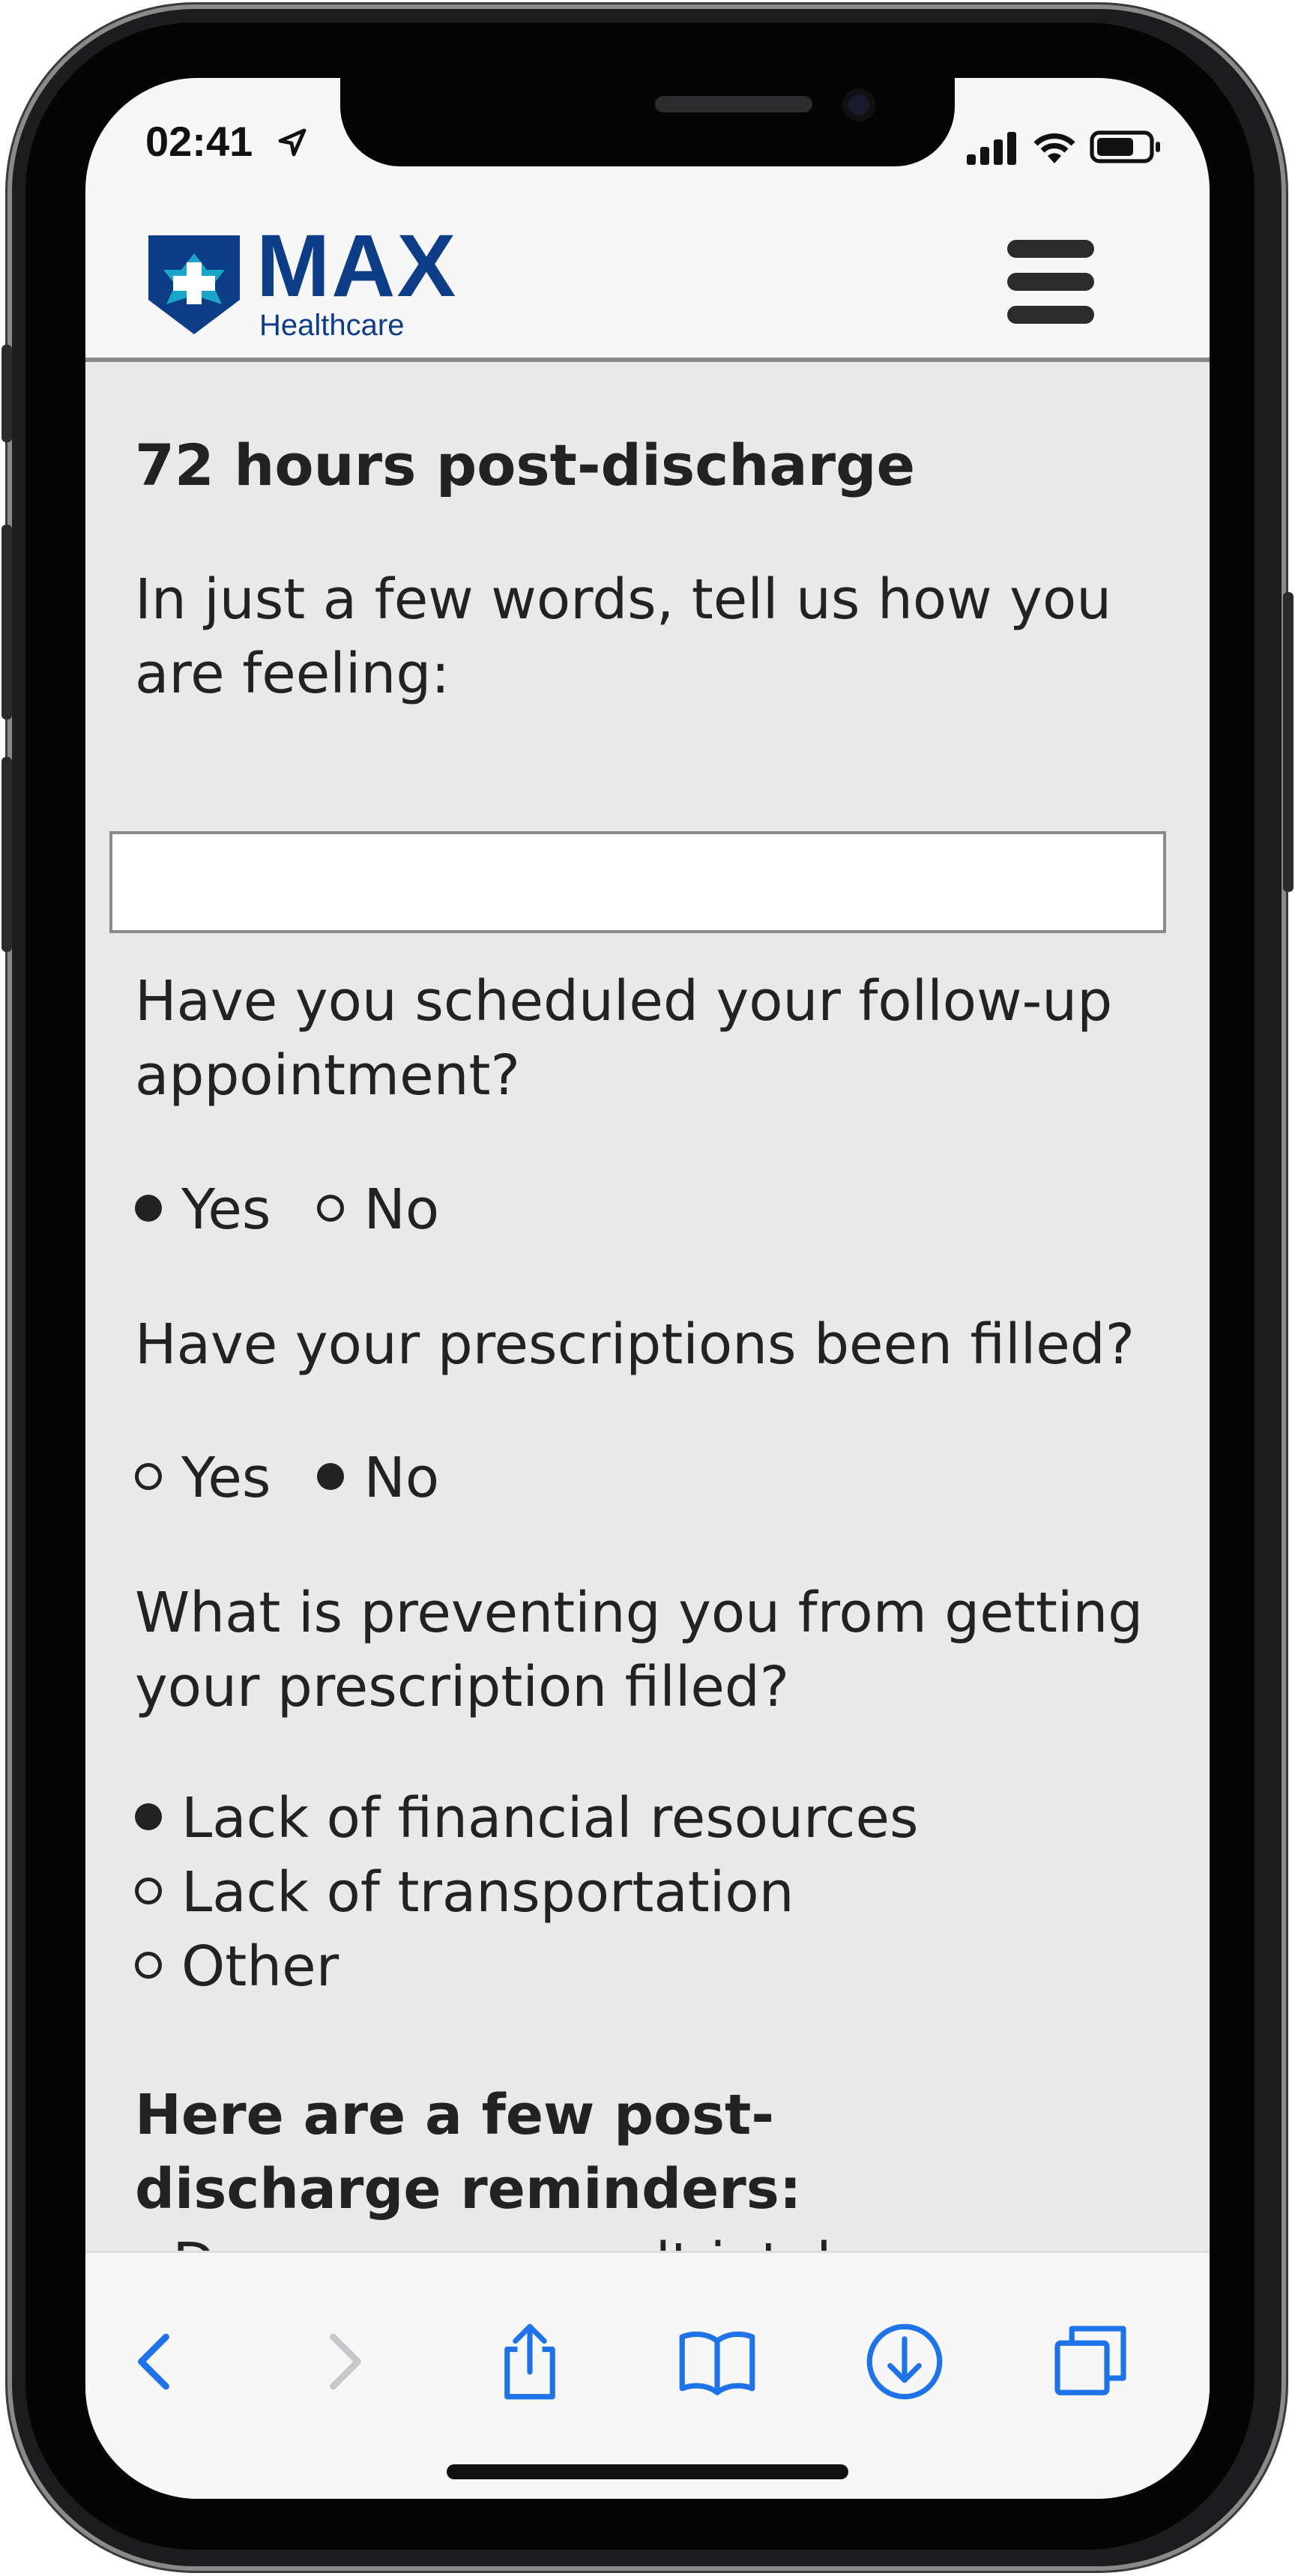 The height and width of the screenshot is (2576, 1295). Describe the element at coordinates (1090, 2362) in the screenshot. I see `tabs-icon` at that location.